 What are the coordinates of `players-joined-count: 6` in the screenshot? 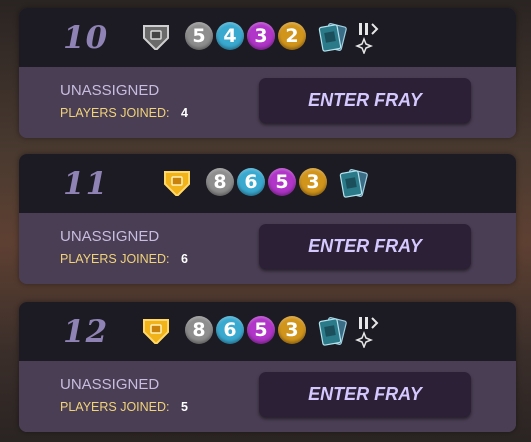 It's located at (184, 259).